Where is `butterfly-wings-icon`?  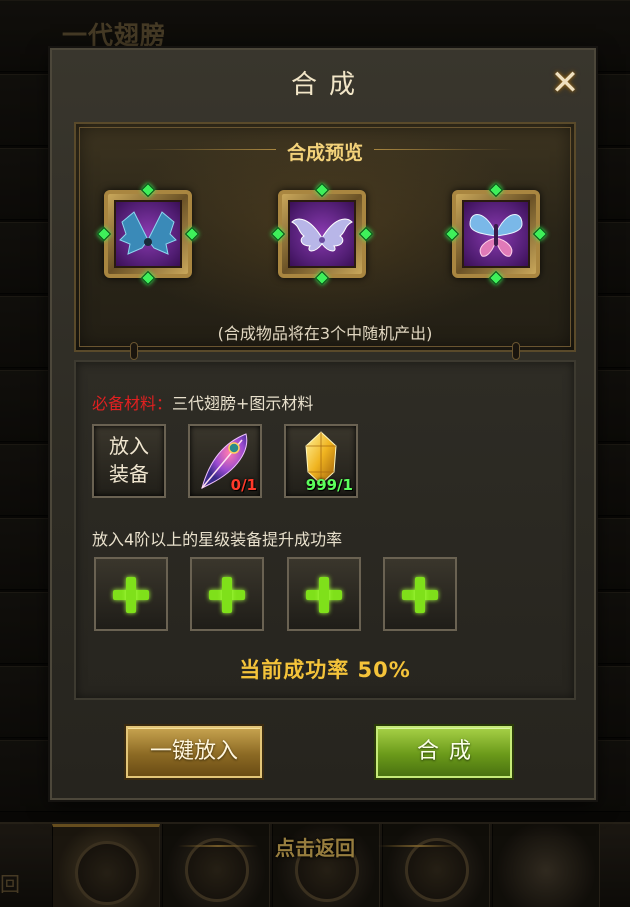 butterfly-wings-icon is located at coordinates (496, 235).